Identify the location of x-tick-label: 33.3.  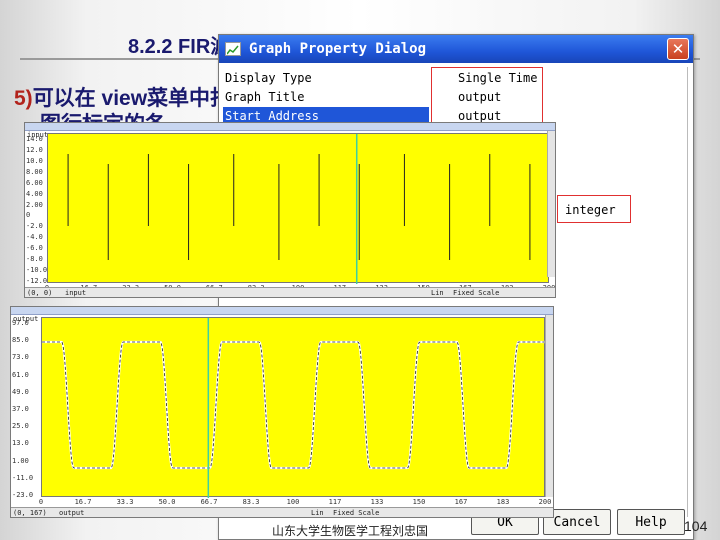
(125, 502).